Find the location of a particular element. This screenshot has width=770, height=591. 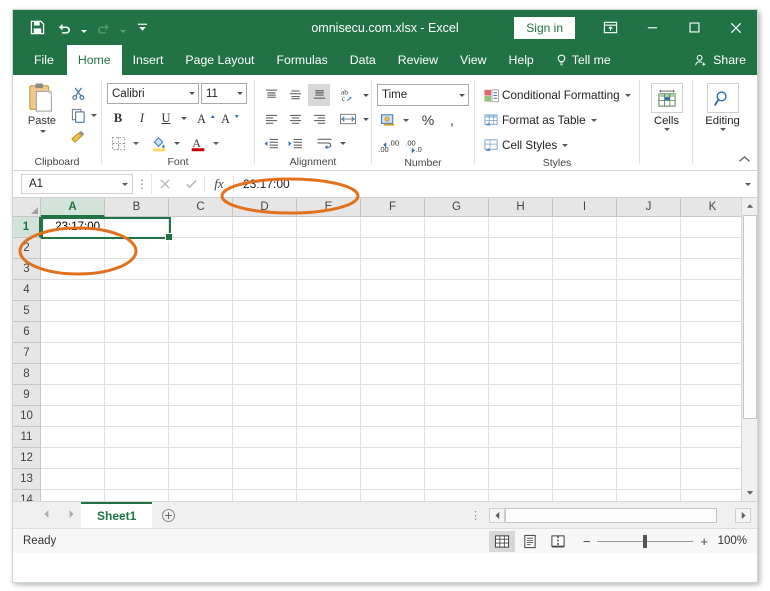

wrap-text-button is located at coordinates (325, 143).